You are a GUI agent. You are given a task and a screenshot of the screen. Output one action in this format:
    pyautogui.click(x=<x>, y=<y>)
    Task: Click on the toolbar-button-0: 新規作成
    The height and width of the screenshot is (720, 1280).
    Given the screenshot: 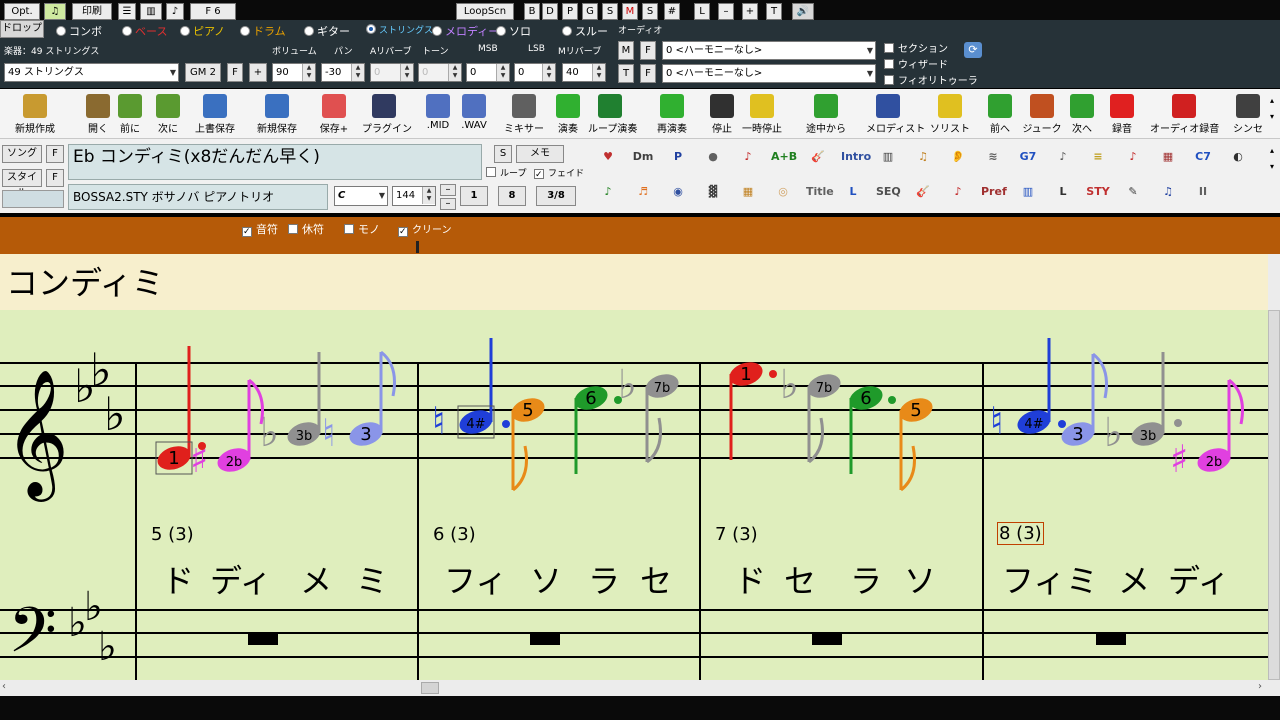 What is the action you would take?
    pyautogui.click(x=35, y=114)
    